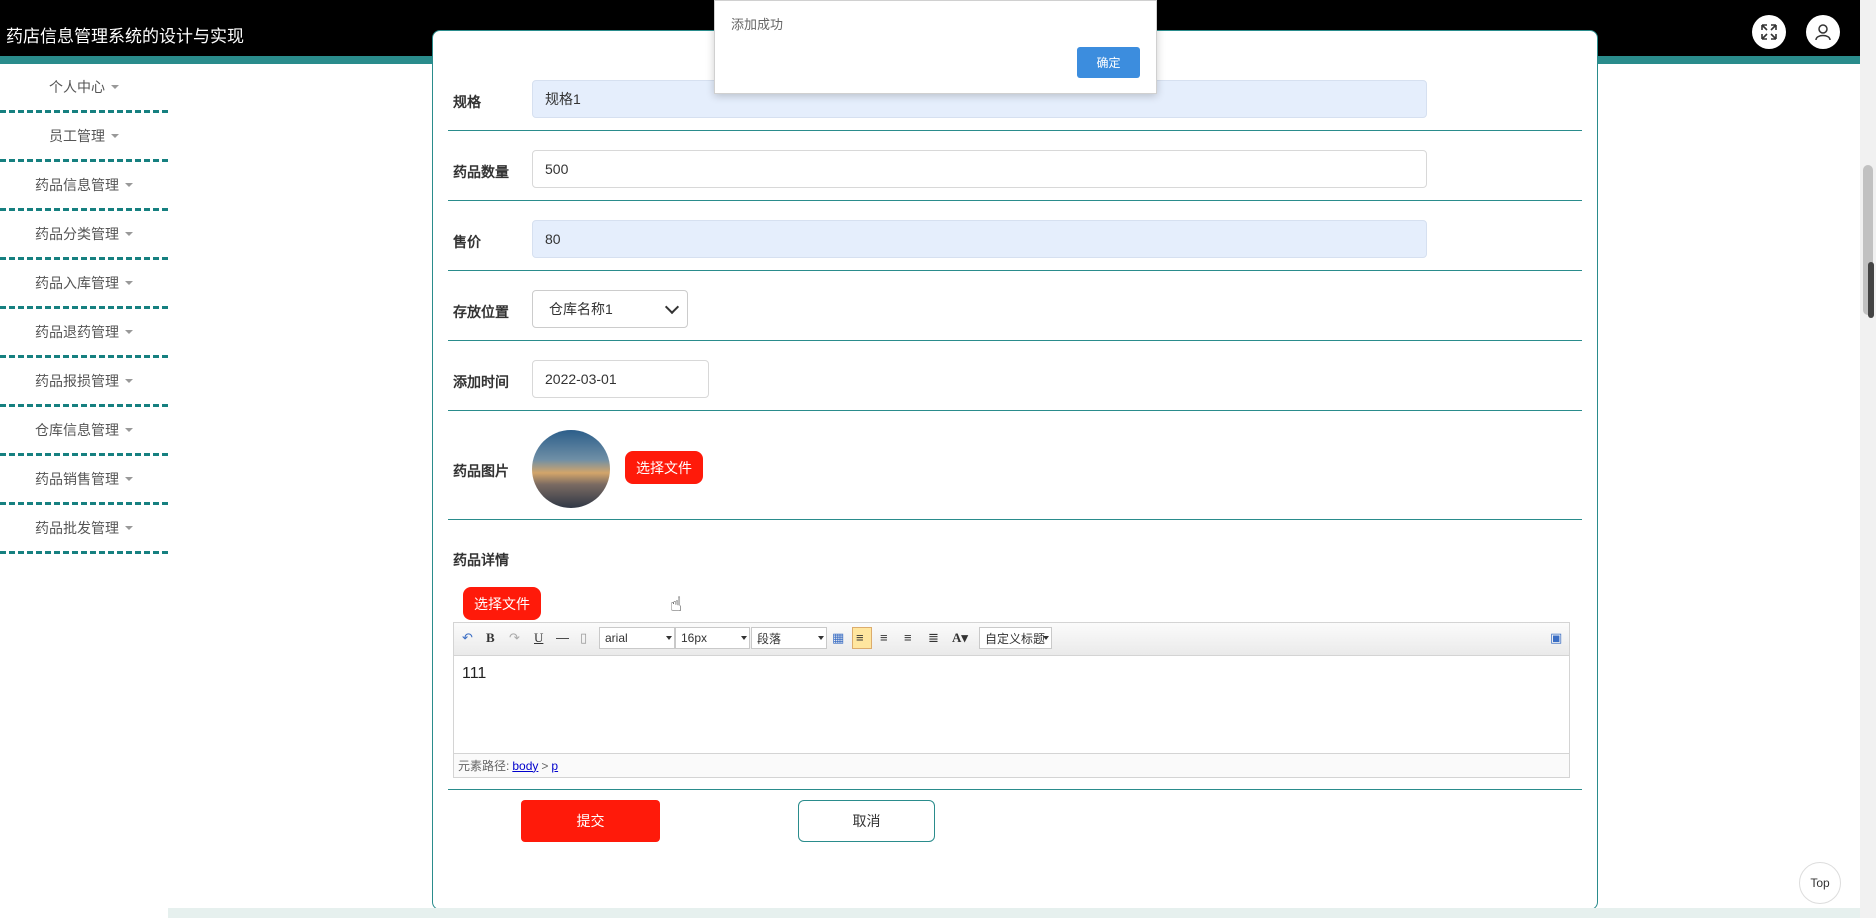 The width and height of the screenshot is (1876, 918). I want to click on add-time-input: 2022-03-01, so click(620, 379).